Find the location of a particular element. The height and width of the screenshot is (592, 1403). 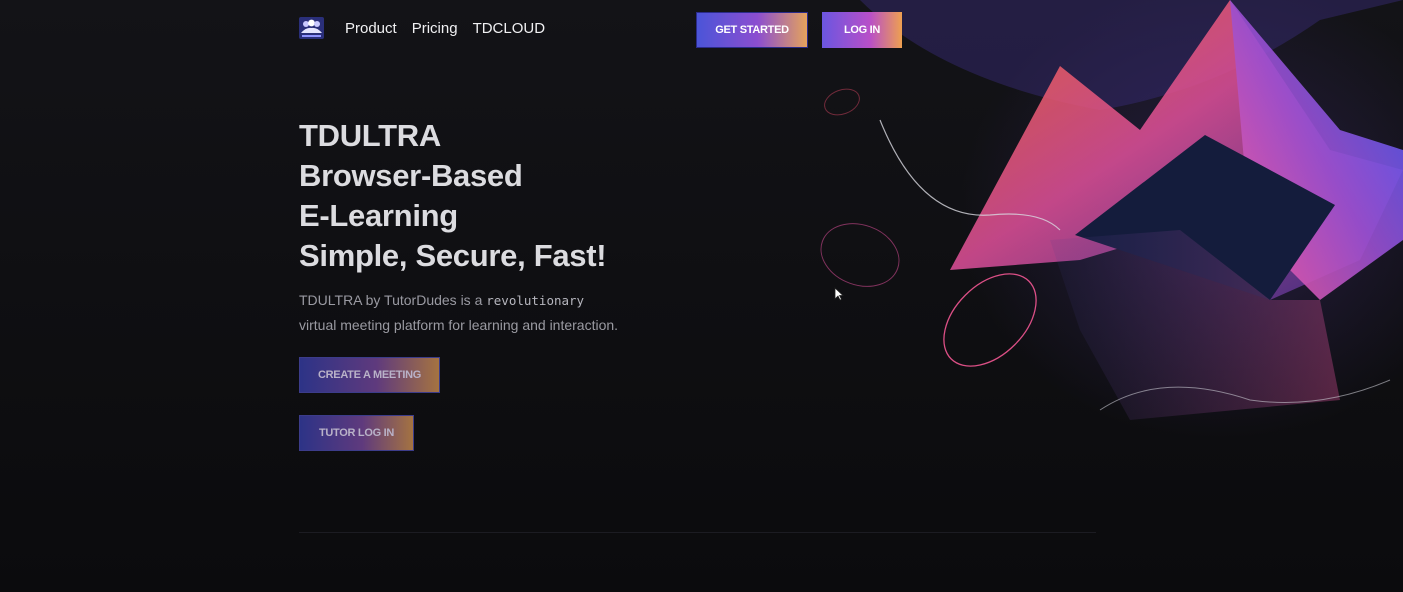

hero-desc-highlight: revolutionary is located at coordinates (535, 300).